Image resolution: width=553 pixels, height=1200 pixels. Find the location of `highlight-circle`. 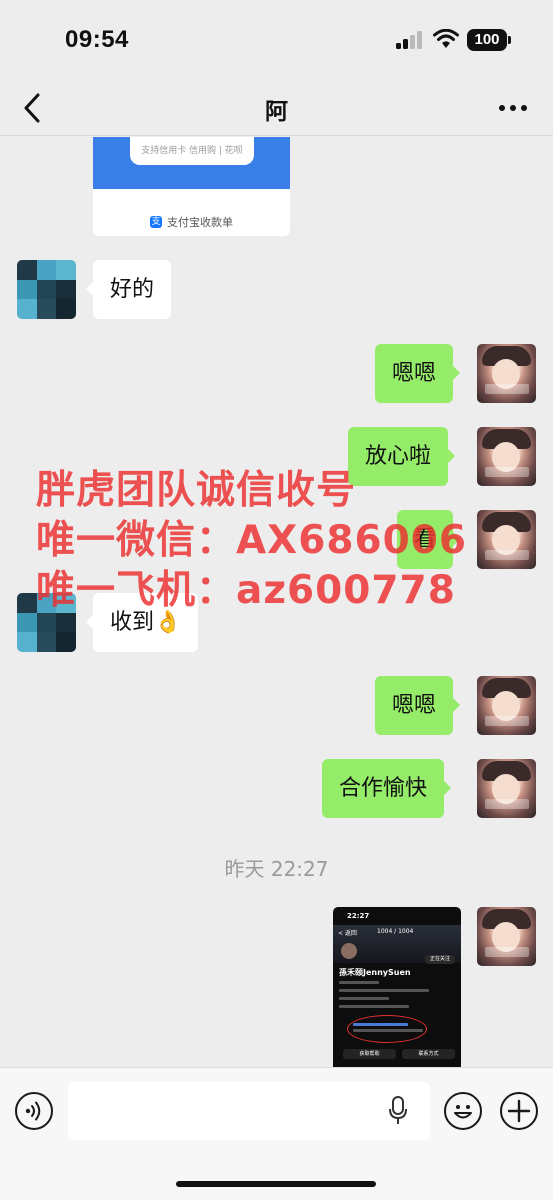

highlight-circle is located at coordinates (387, 1029).